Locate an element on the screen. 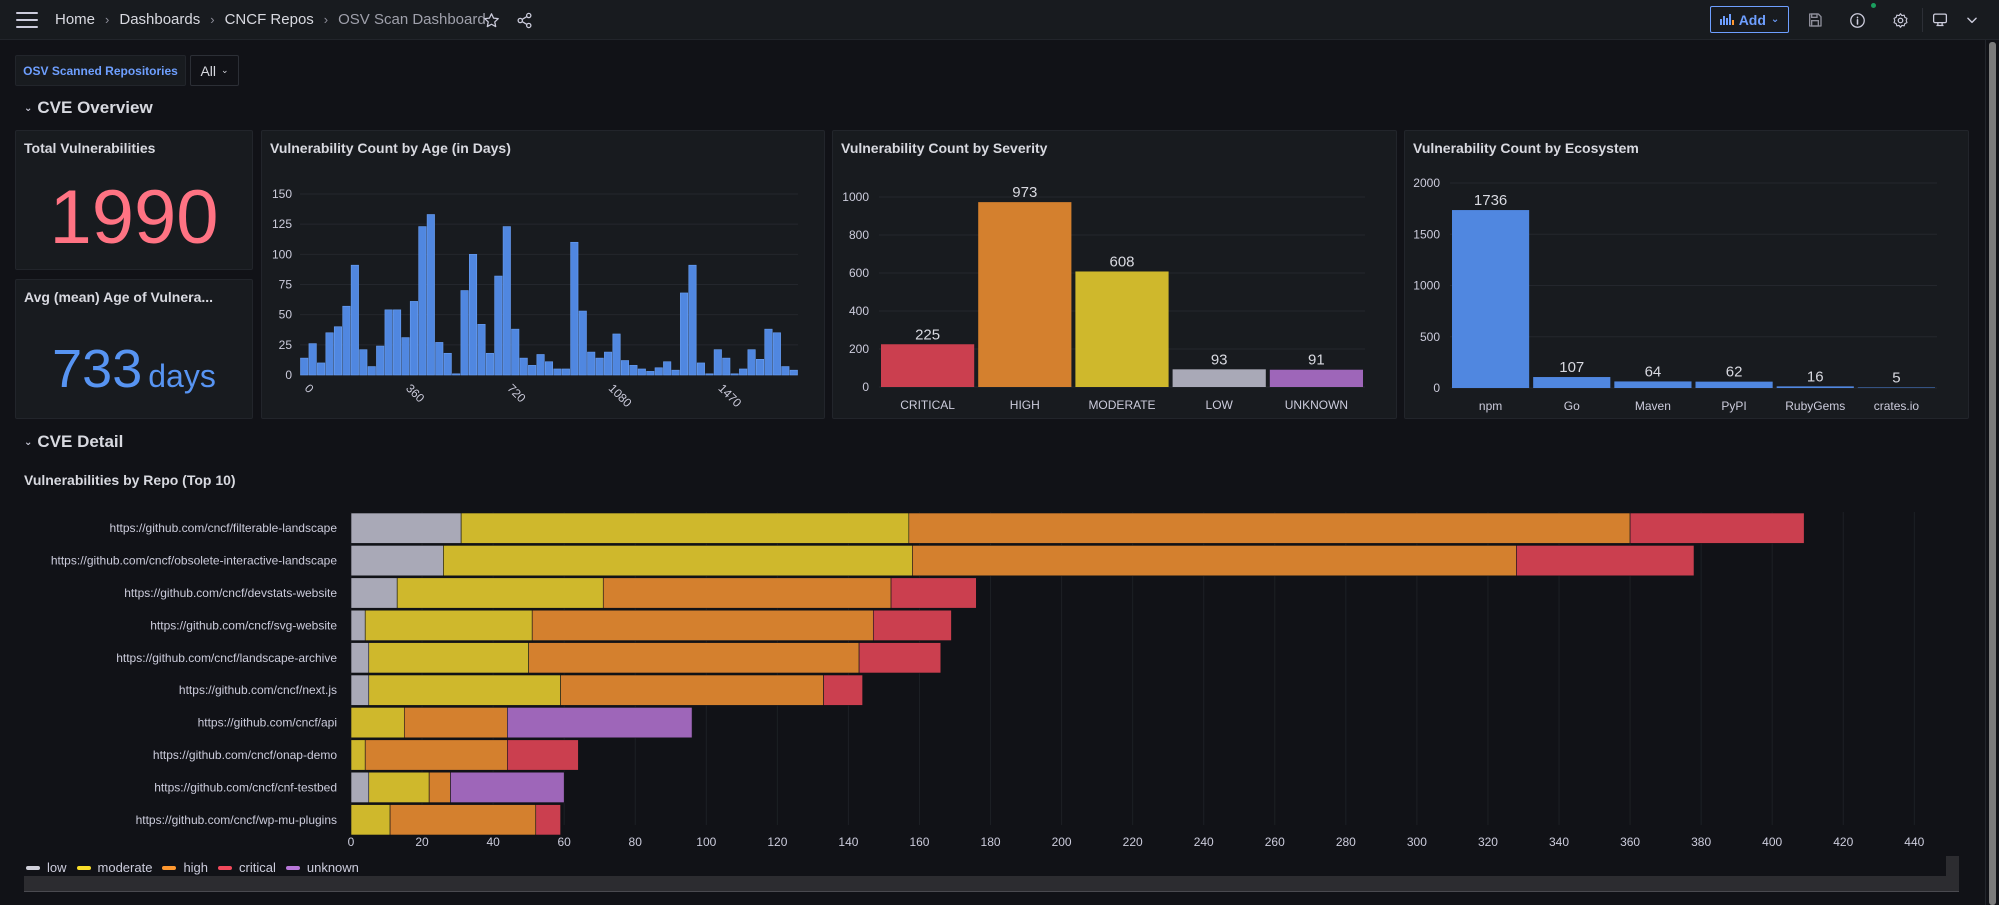  legend-item-low: low is located at coordinates (46, 867).